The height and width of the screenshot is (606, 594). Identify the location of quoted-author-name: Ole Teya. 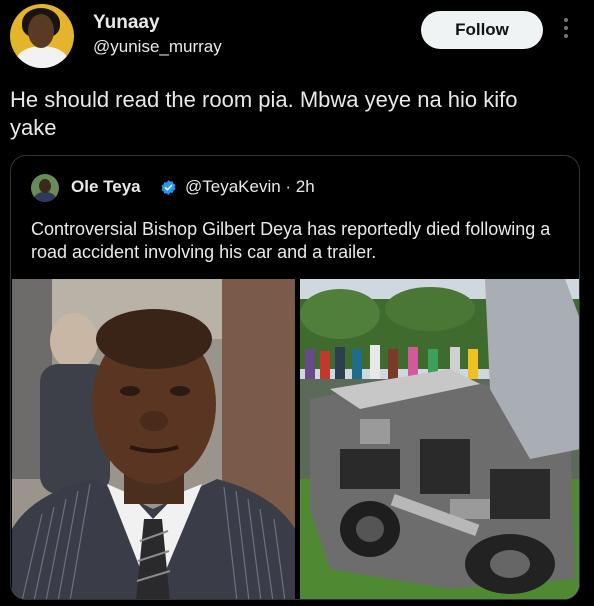
(106, 187).